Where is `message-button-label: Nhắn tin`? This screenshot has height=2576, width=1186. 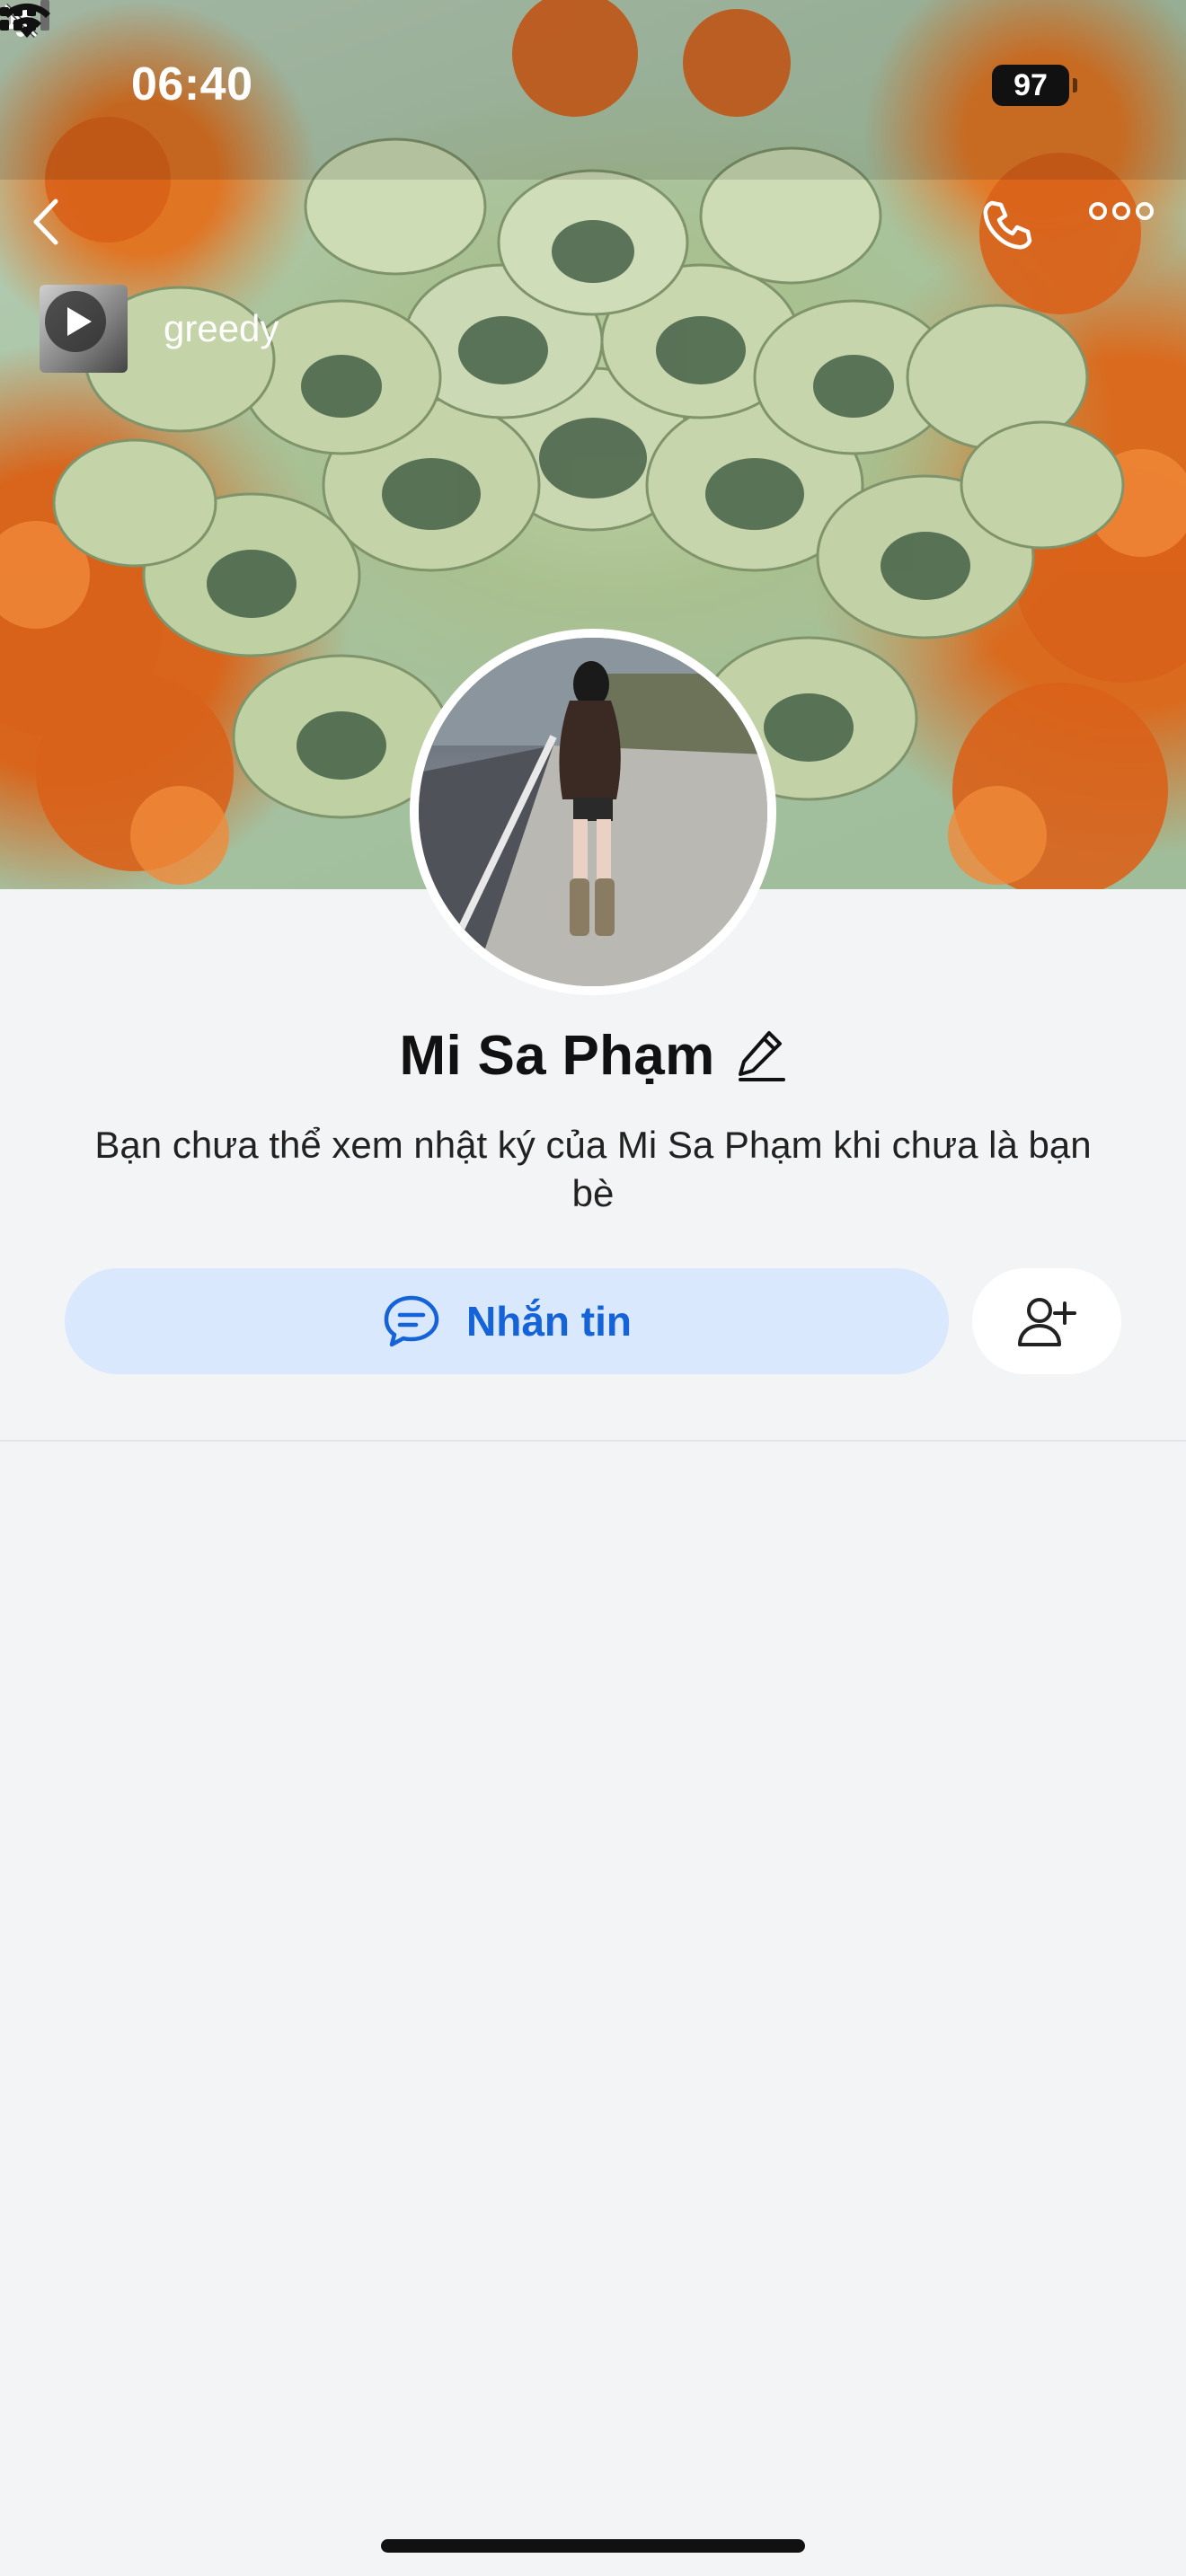 message-button-label: Nhắn tin is located at coordinates (549, 1321).